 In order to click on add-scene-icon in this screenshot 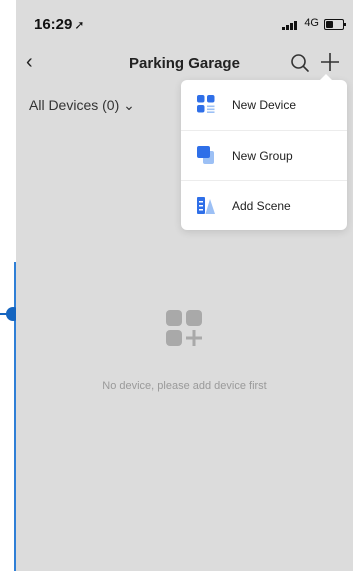, I will do `click(206, 205)`.